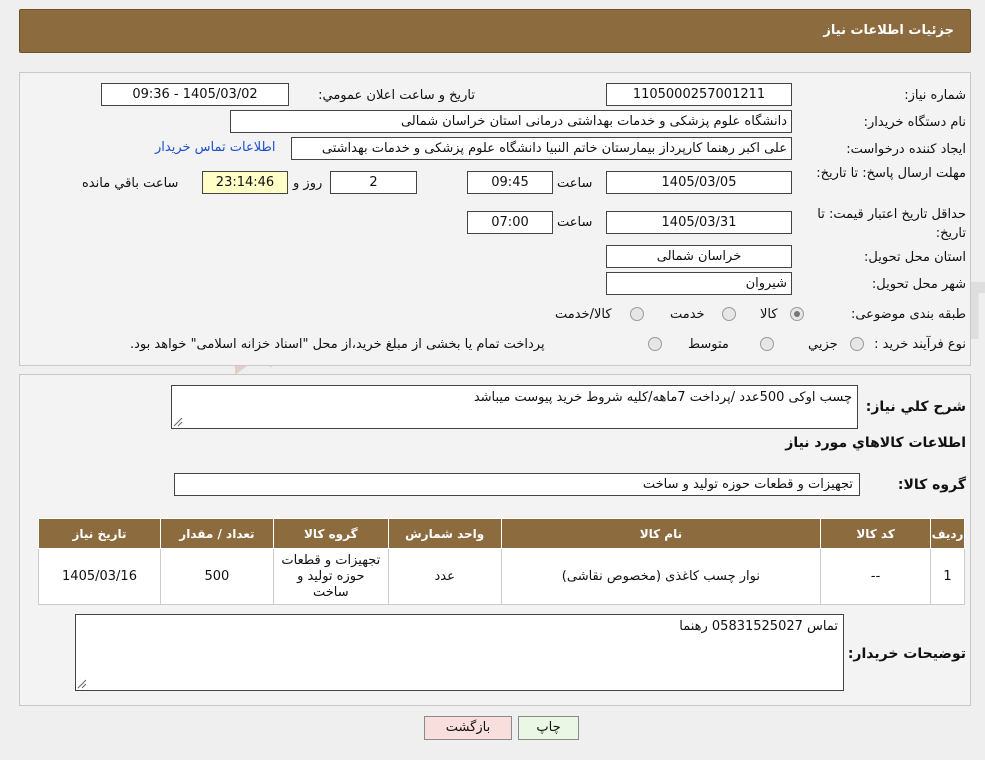 This screenshot has width=985, height=760. I want to click on category-option-goods-service: کالا/خدمت, so click(583, 314).